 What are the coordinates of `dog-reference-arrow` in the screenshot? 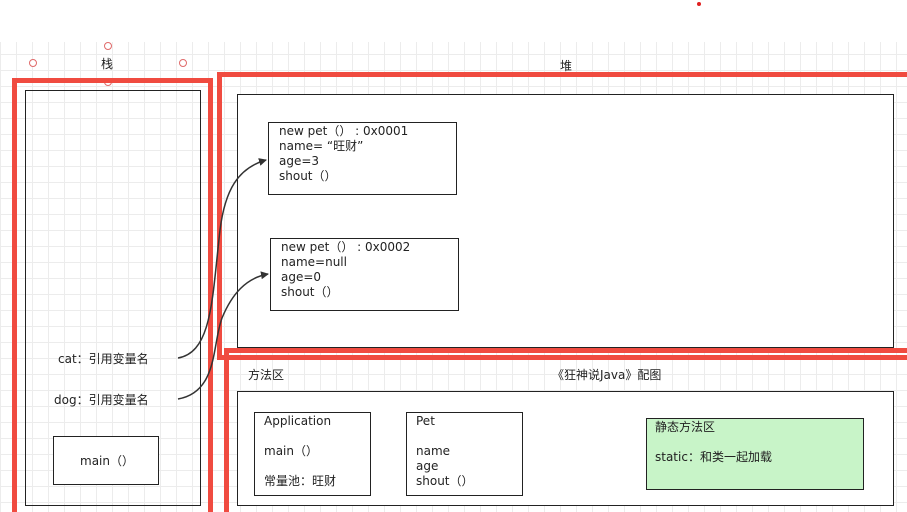 It's located at (223, 335).